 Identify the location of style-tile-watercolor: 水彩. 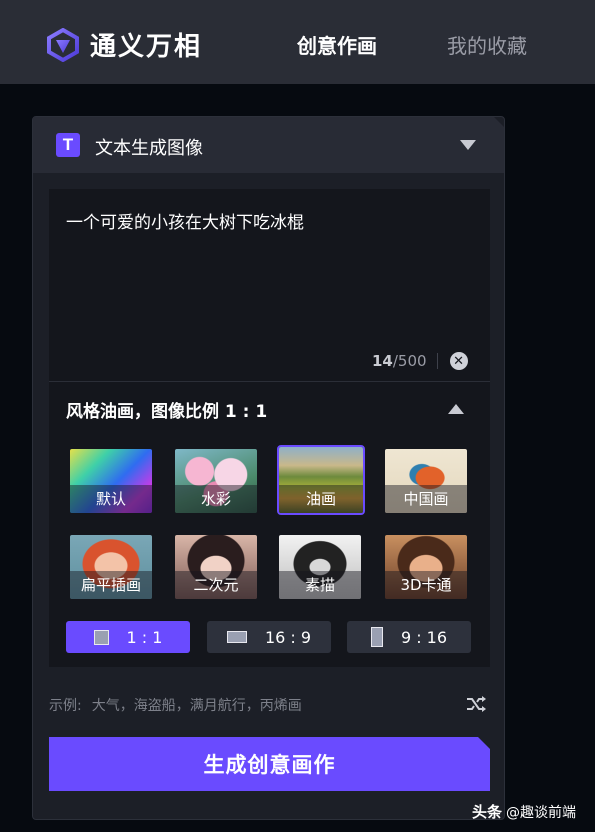
(216, 481).